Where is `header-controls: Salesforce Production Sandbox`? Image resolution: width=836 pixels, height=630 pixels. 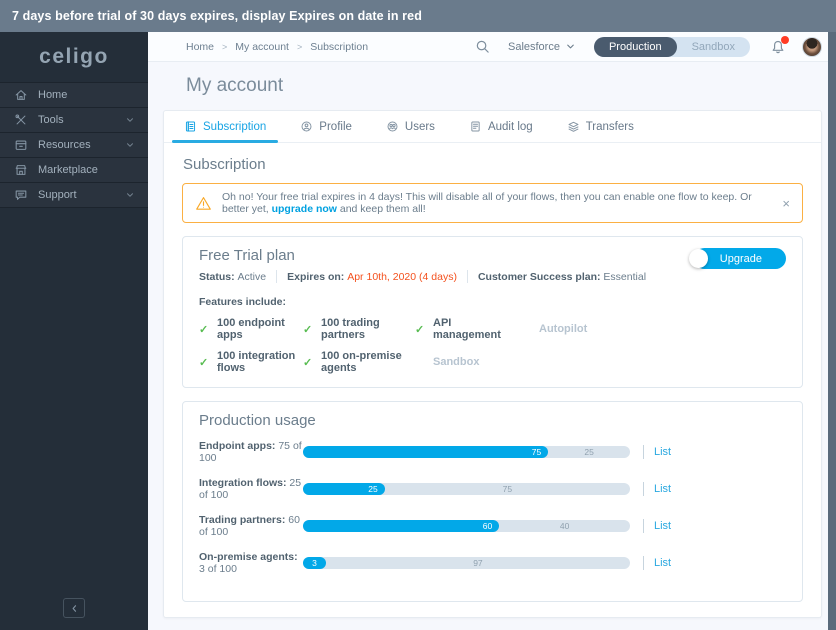
header-controls: Salesforce Production Sandbox is located at coordinates (648, 46).